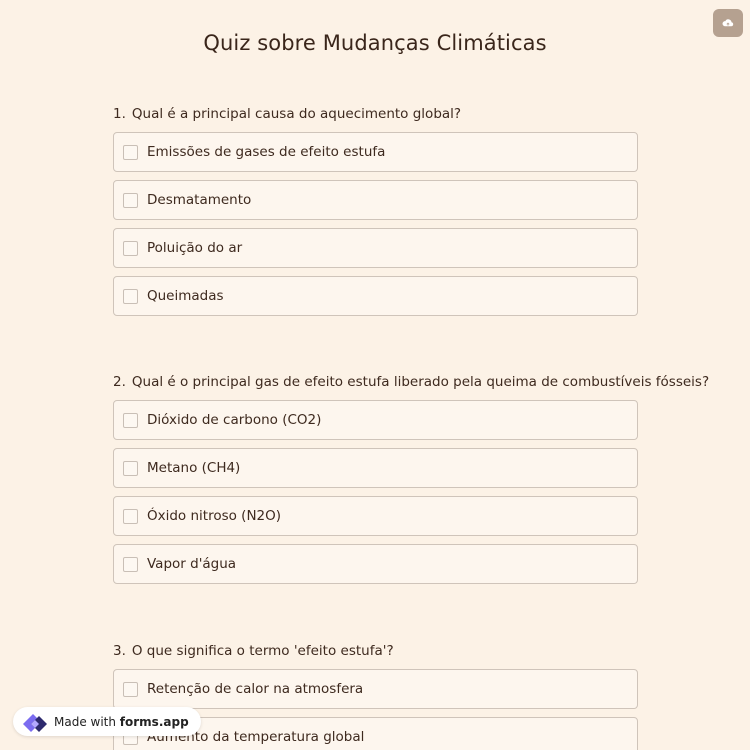 Image resolution: width=750 pixels, height=750 pixels. I want to click on option-poluicao: Poluição do ar, so click(375, 248).